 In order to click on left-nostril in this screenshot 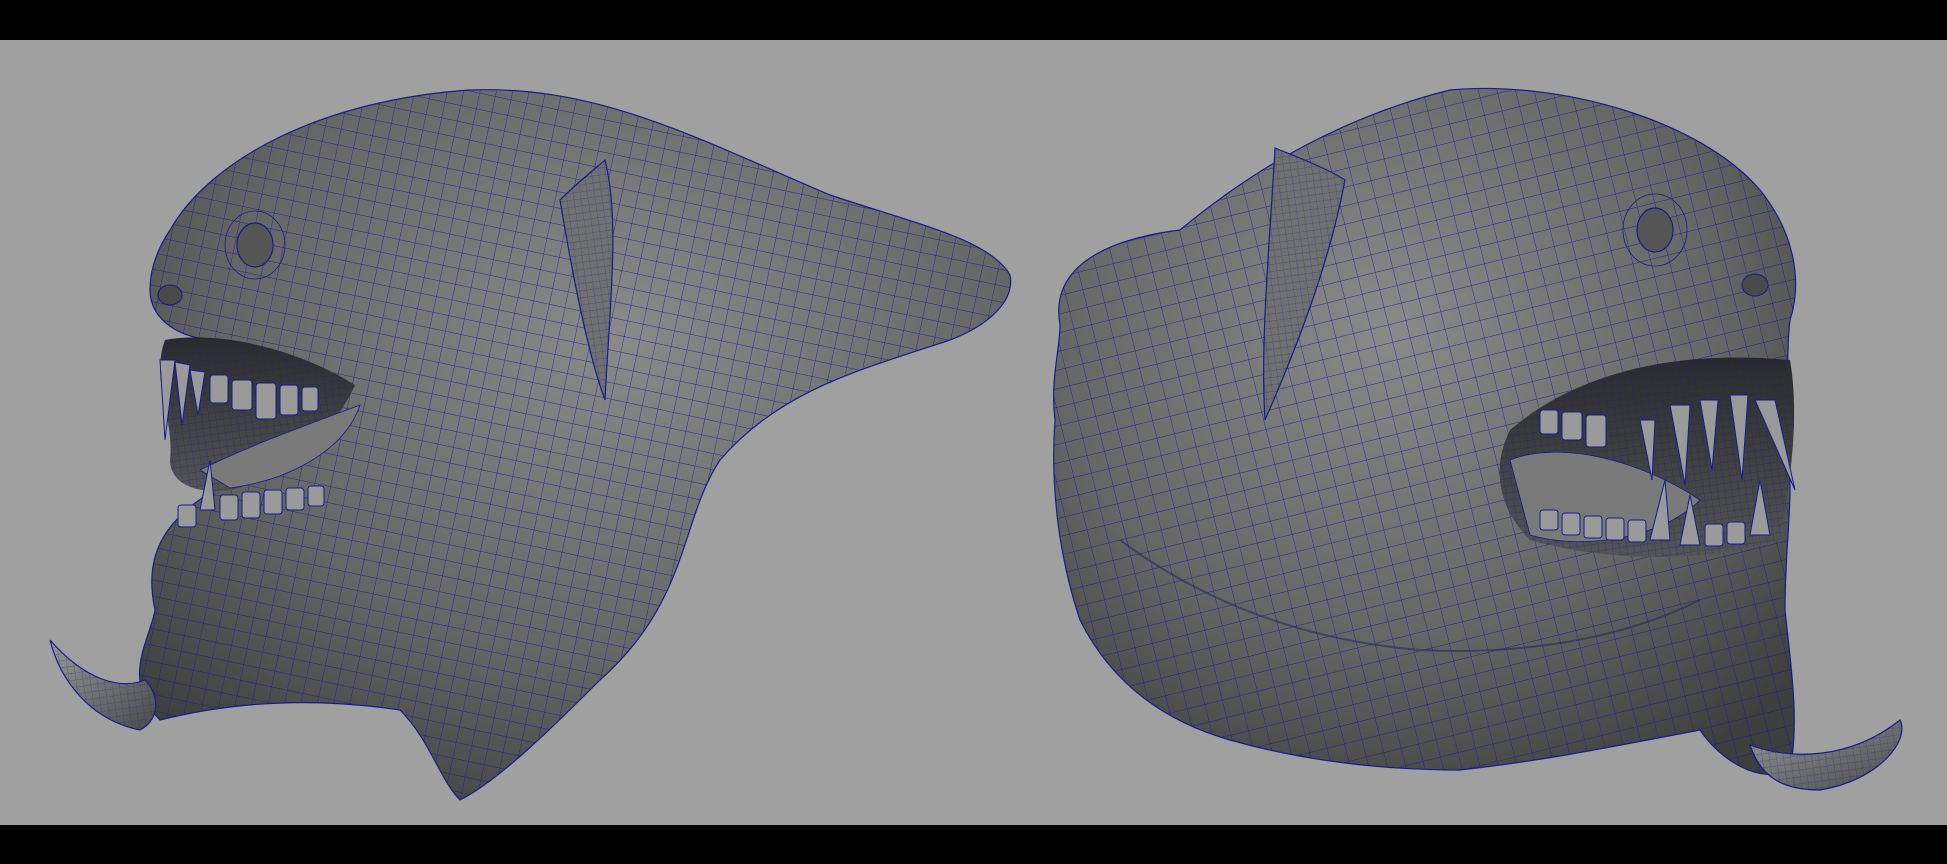, I will do `click(170, 295)`.